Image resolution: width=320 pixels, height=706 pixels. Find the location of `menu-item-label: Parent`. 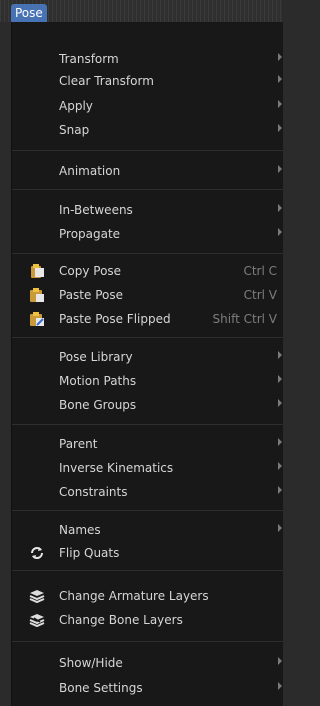

menu-item-label: Parent is located at coordinates (78, 444).